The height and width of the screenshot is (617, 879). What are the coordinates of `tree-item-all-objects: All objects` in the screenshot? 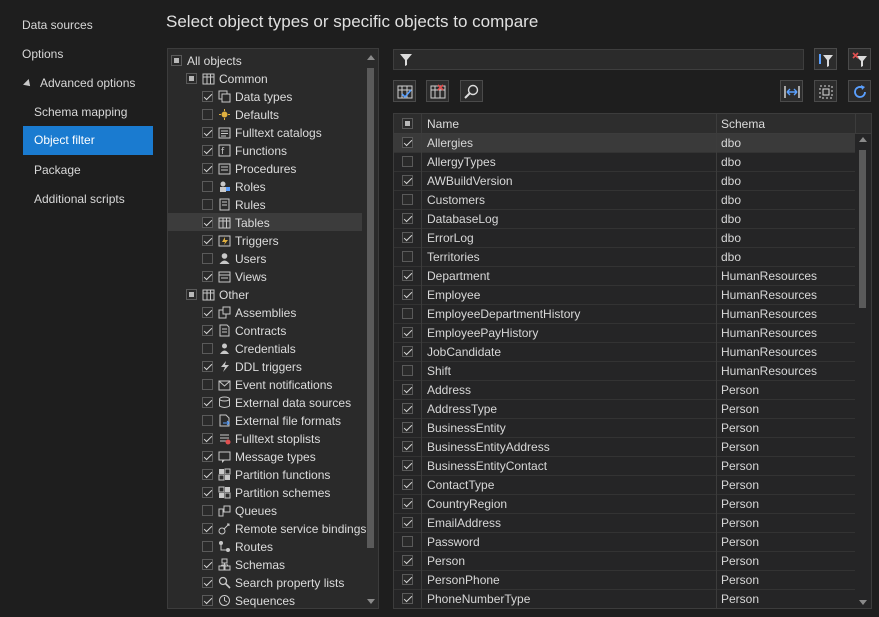 It's located at (265, 60).